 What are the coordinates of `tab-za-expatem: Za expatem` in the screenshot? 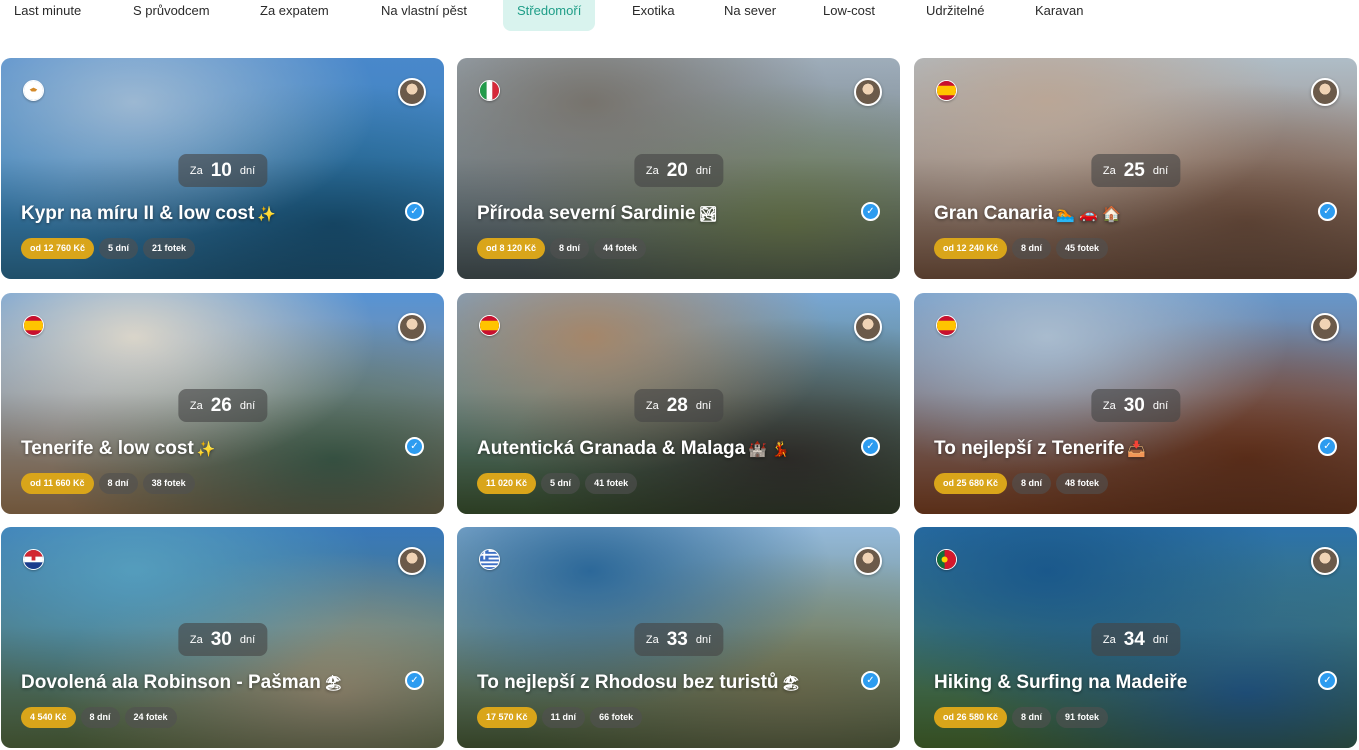 It's located at (294, 15).